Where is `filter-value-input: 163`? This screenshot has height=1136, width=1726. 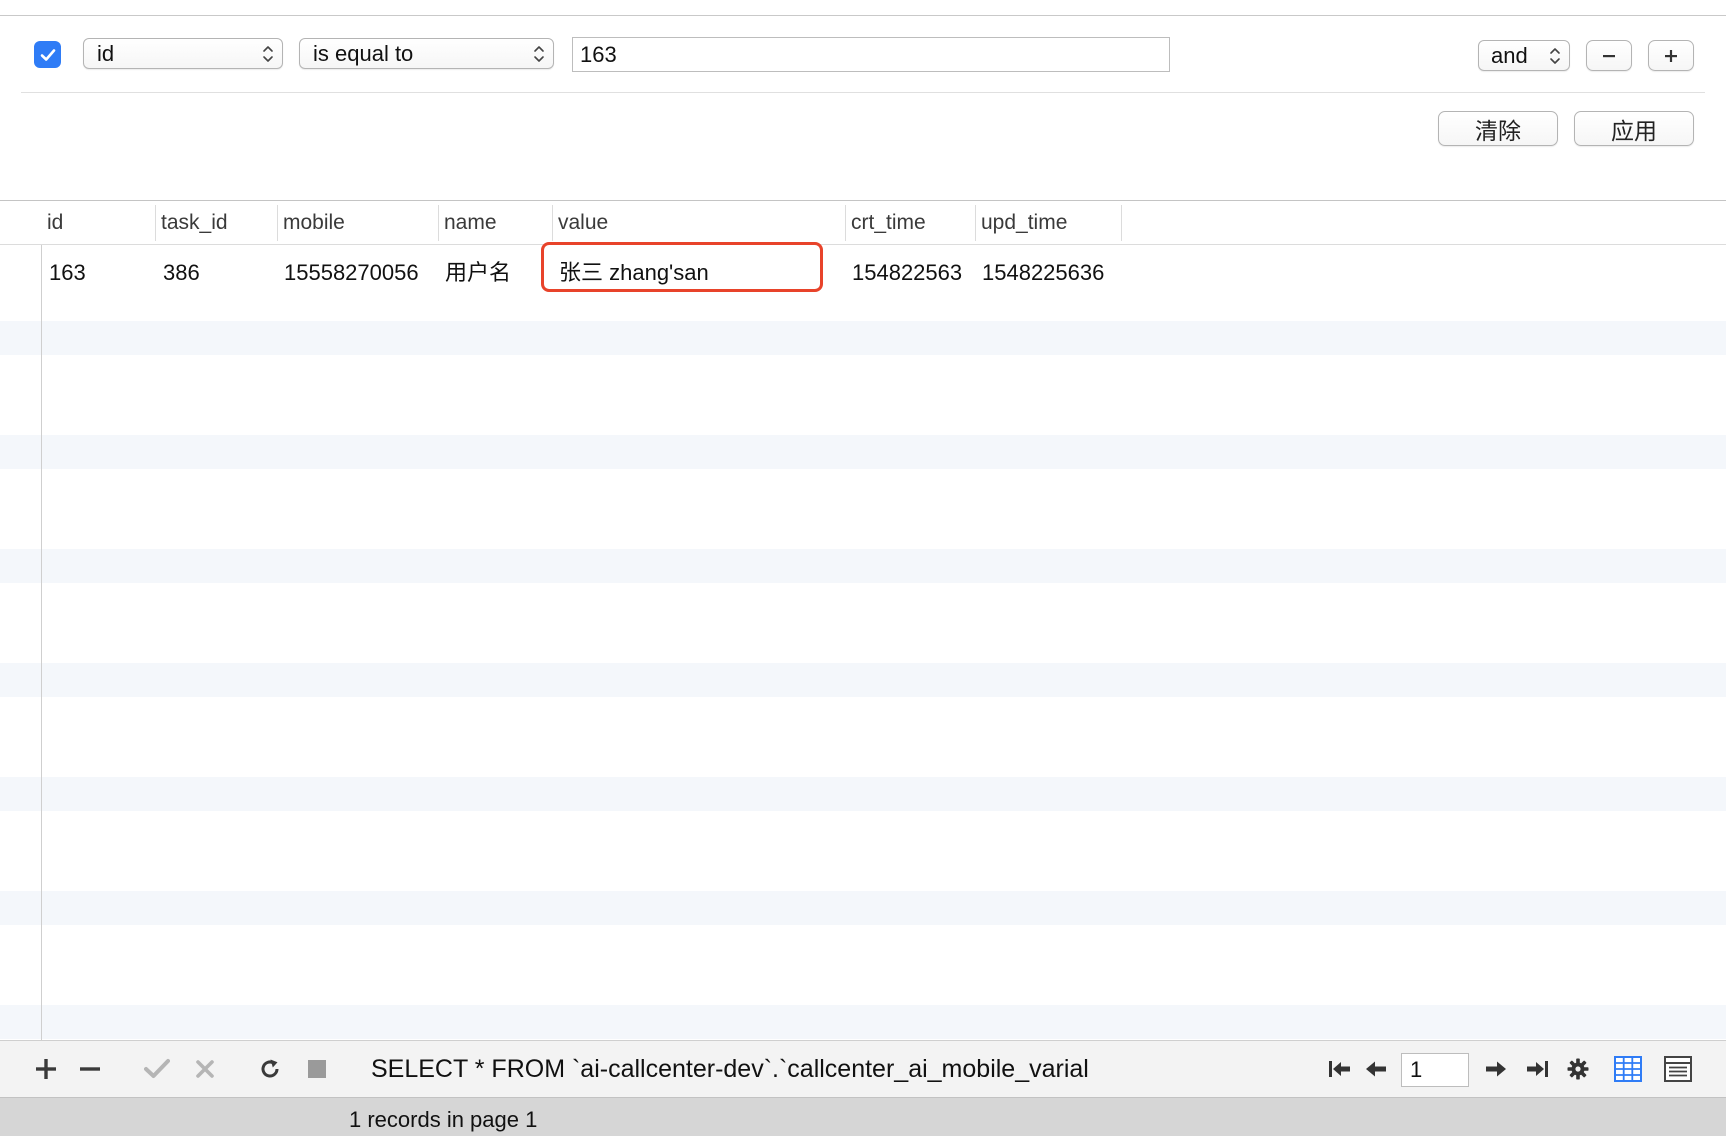
filter-value-input: 163 is located at coordinates (871, 54).